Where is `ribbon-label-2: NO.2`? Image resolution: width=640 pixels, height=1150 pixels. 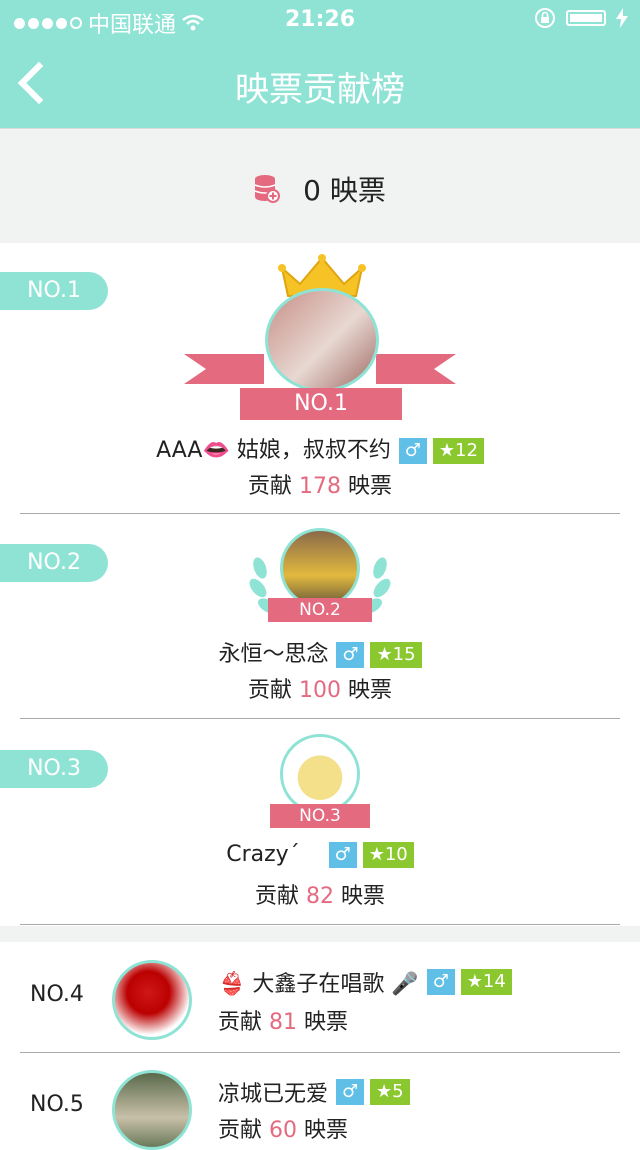
ribbon-label-2: NO.2 is located at coordinates (320, 610).